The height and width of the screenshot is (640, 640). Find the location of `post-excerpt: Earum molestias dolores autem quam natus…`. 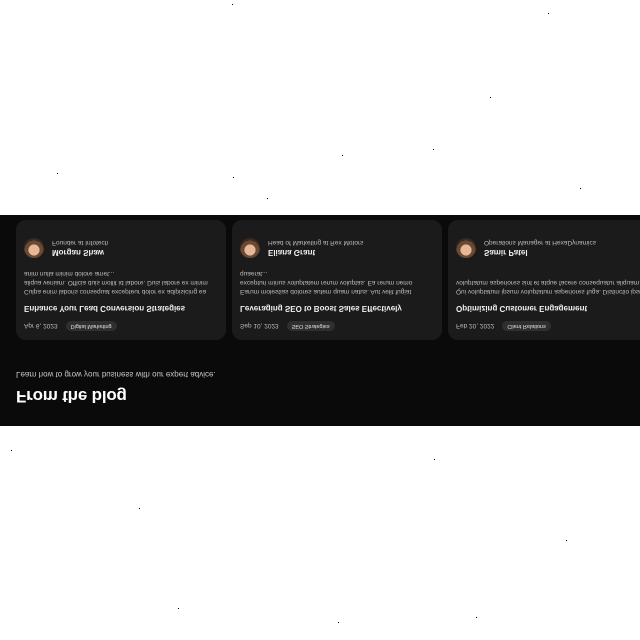

post-excerpt: Earum molestias dolores autem quam natus… is located at coordinates (326, 282).